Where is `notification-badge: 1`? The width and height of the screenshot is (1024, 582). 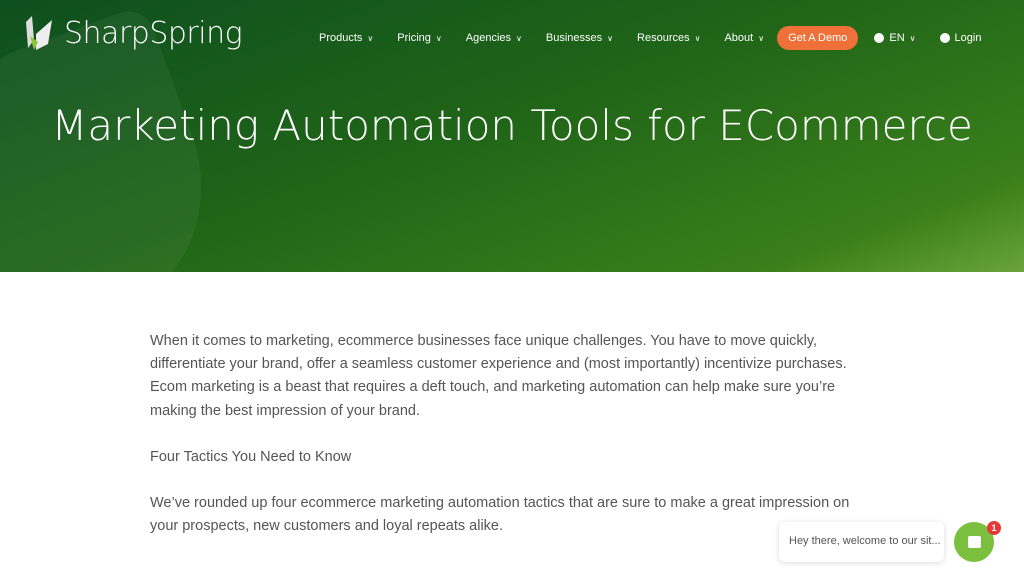
notification-badge: 1 is located at coordinates (994, 528).